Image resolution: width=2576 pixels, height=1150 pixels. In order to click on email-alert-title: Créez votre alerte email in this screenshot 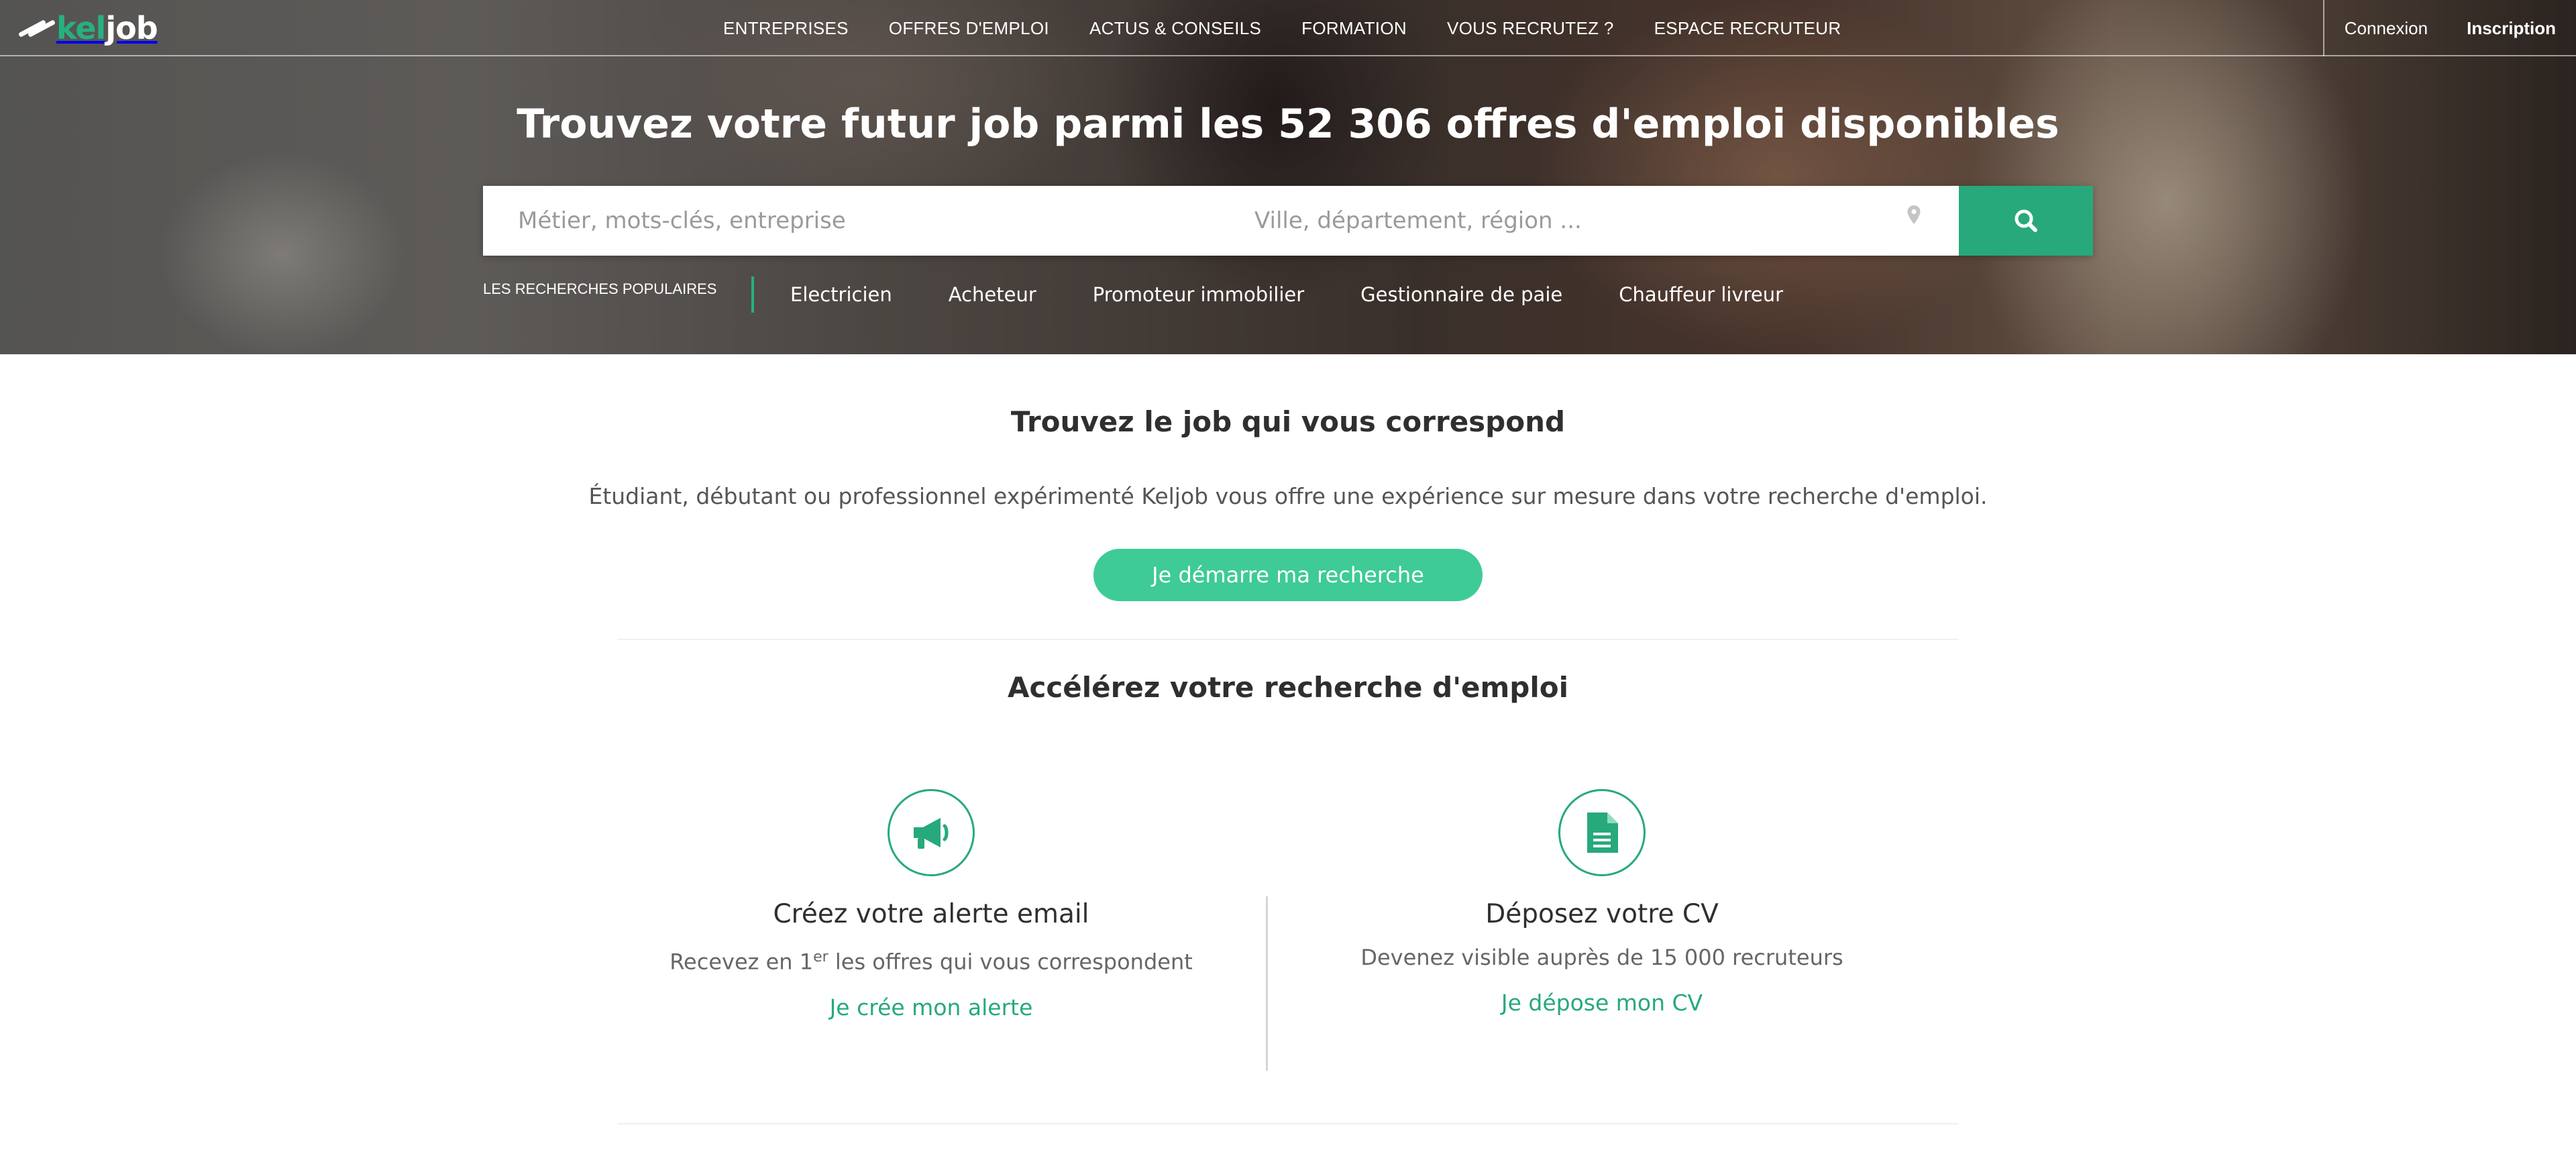, I will do `click(931, 914)`.